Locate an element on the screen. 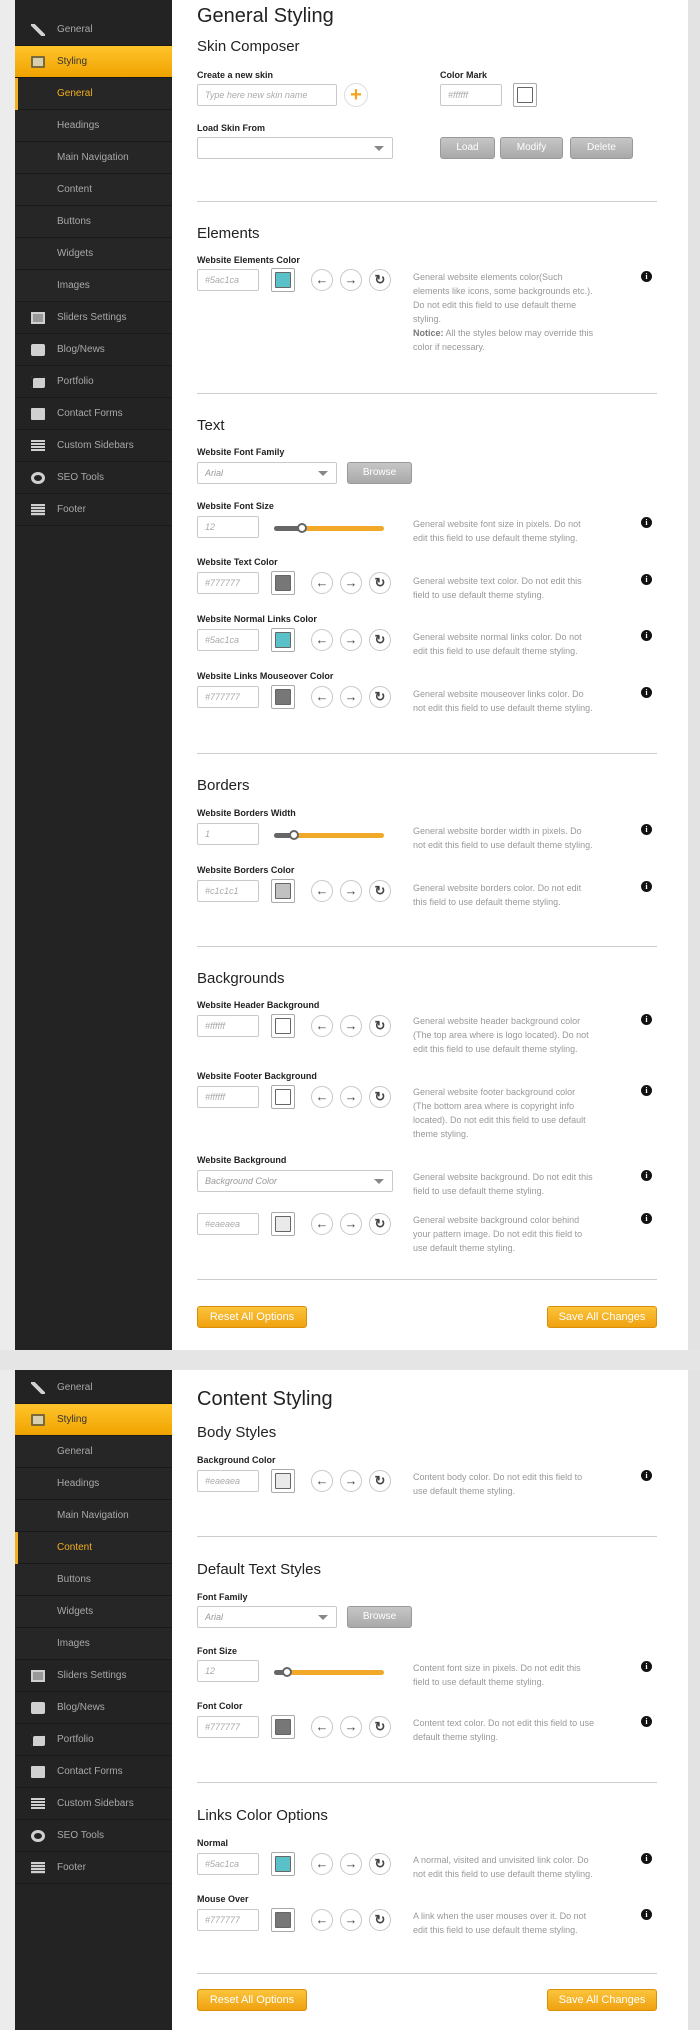  sidebar-item-styling: Styling is located at coordinates (93, 1420).